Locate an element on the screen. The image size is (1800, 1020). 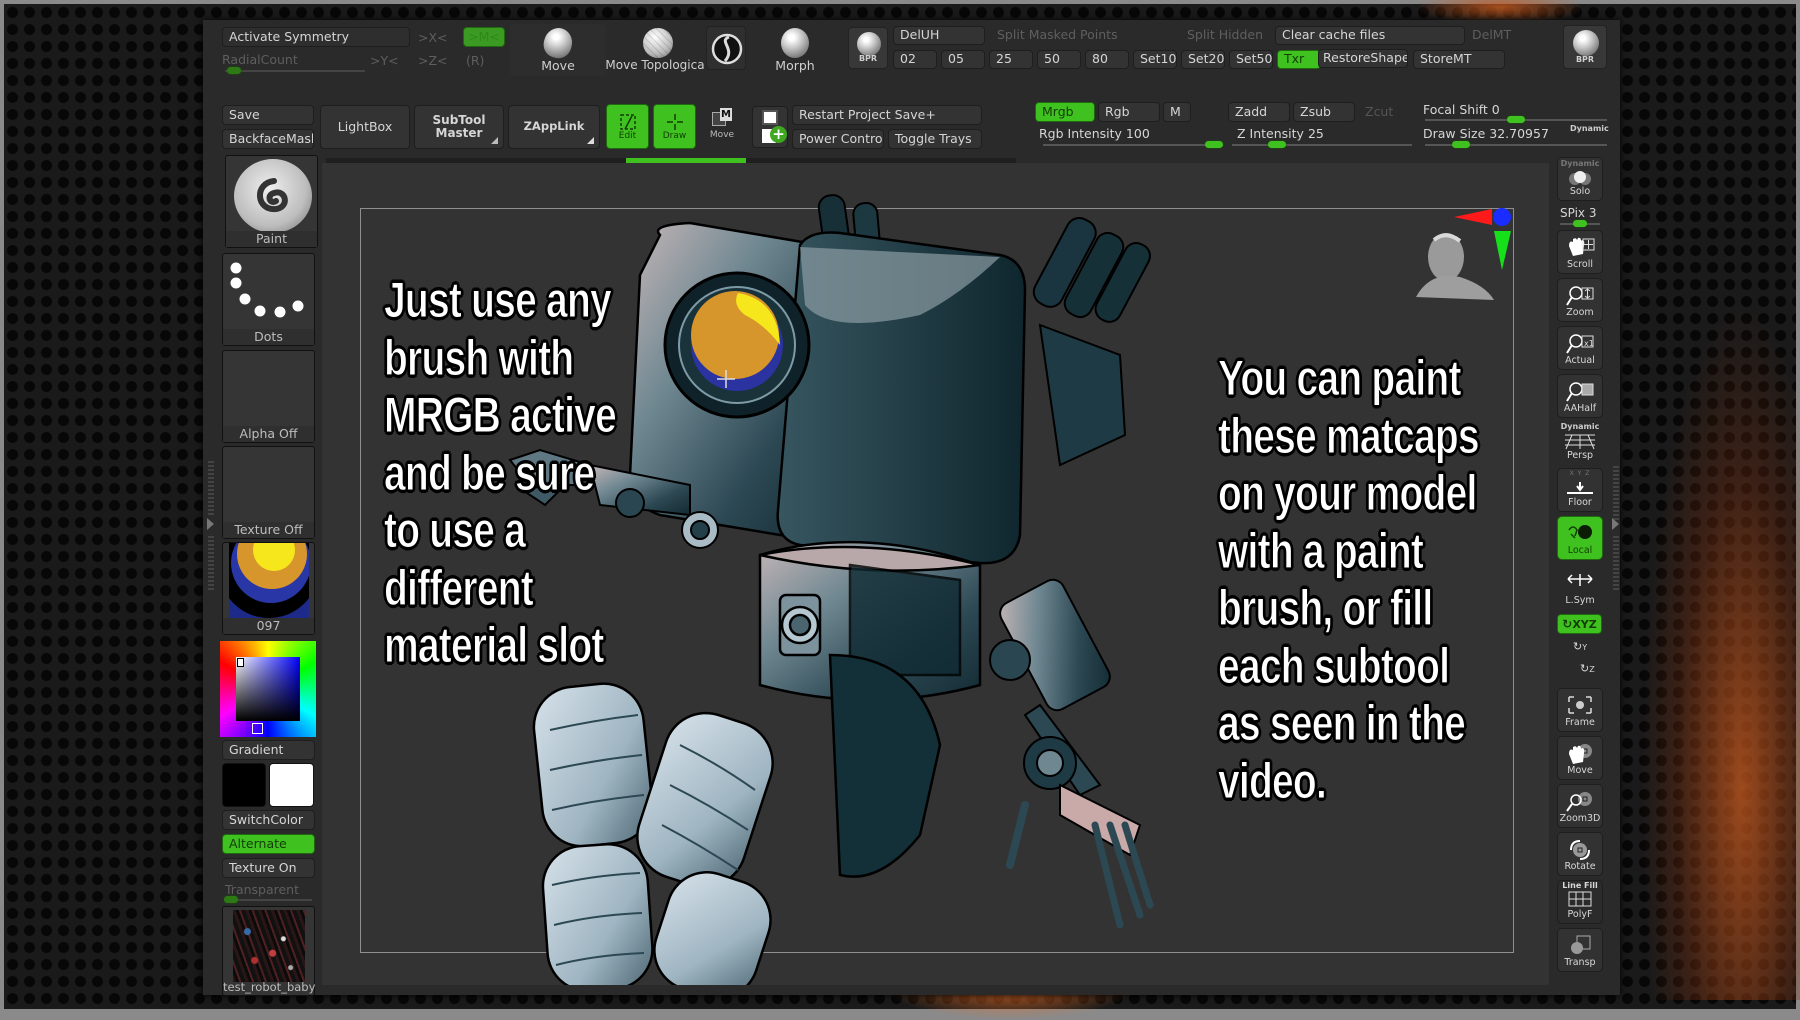
primary-color-swatch is located at coordinates (244, 785).